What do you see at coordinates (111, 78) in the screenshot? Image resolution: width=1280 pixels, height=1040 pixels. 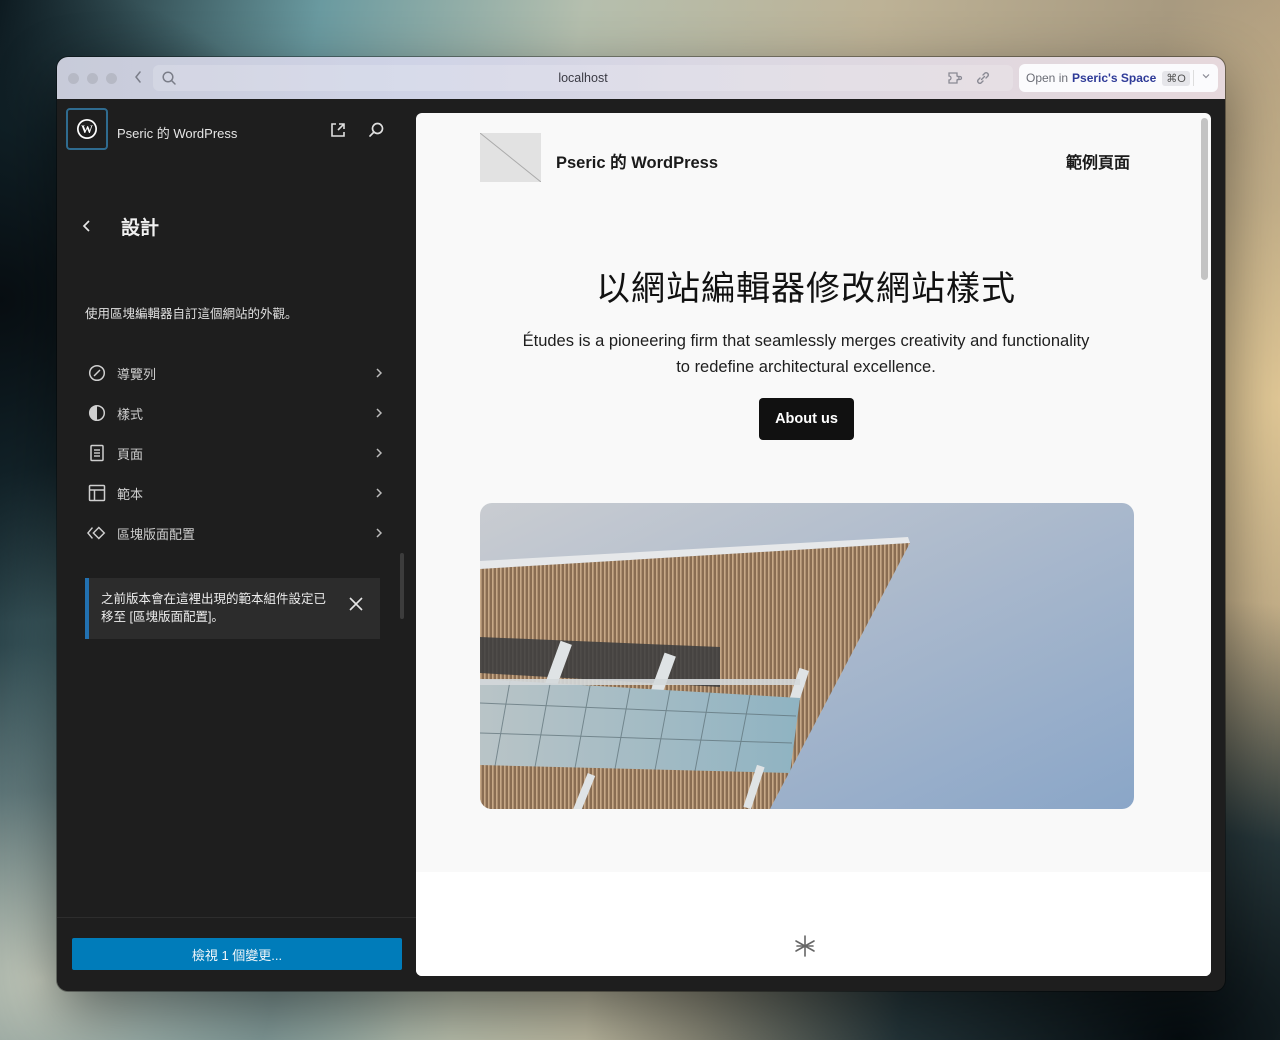 I see `zoom-window-button` at bounding box center [111, 78].